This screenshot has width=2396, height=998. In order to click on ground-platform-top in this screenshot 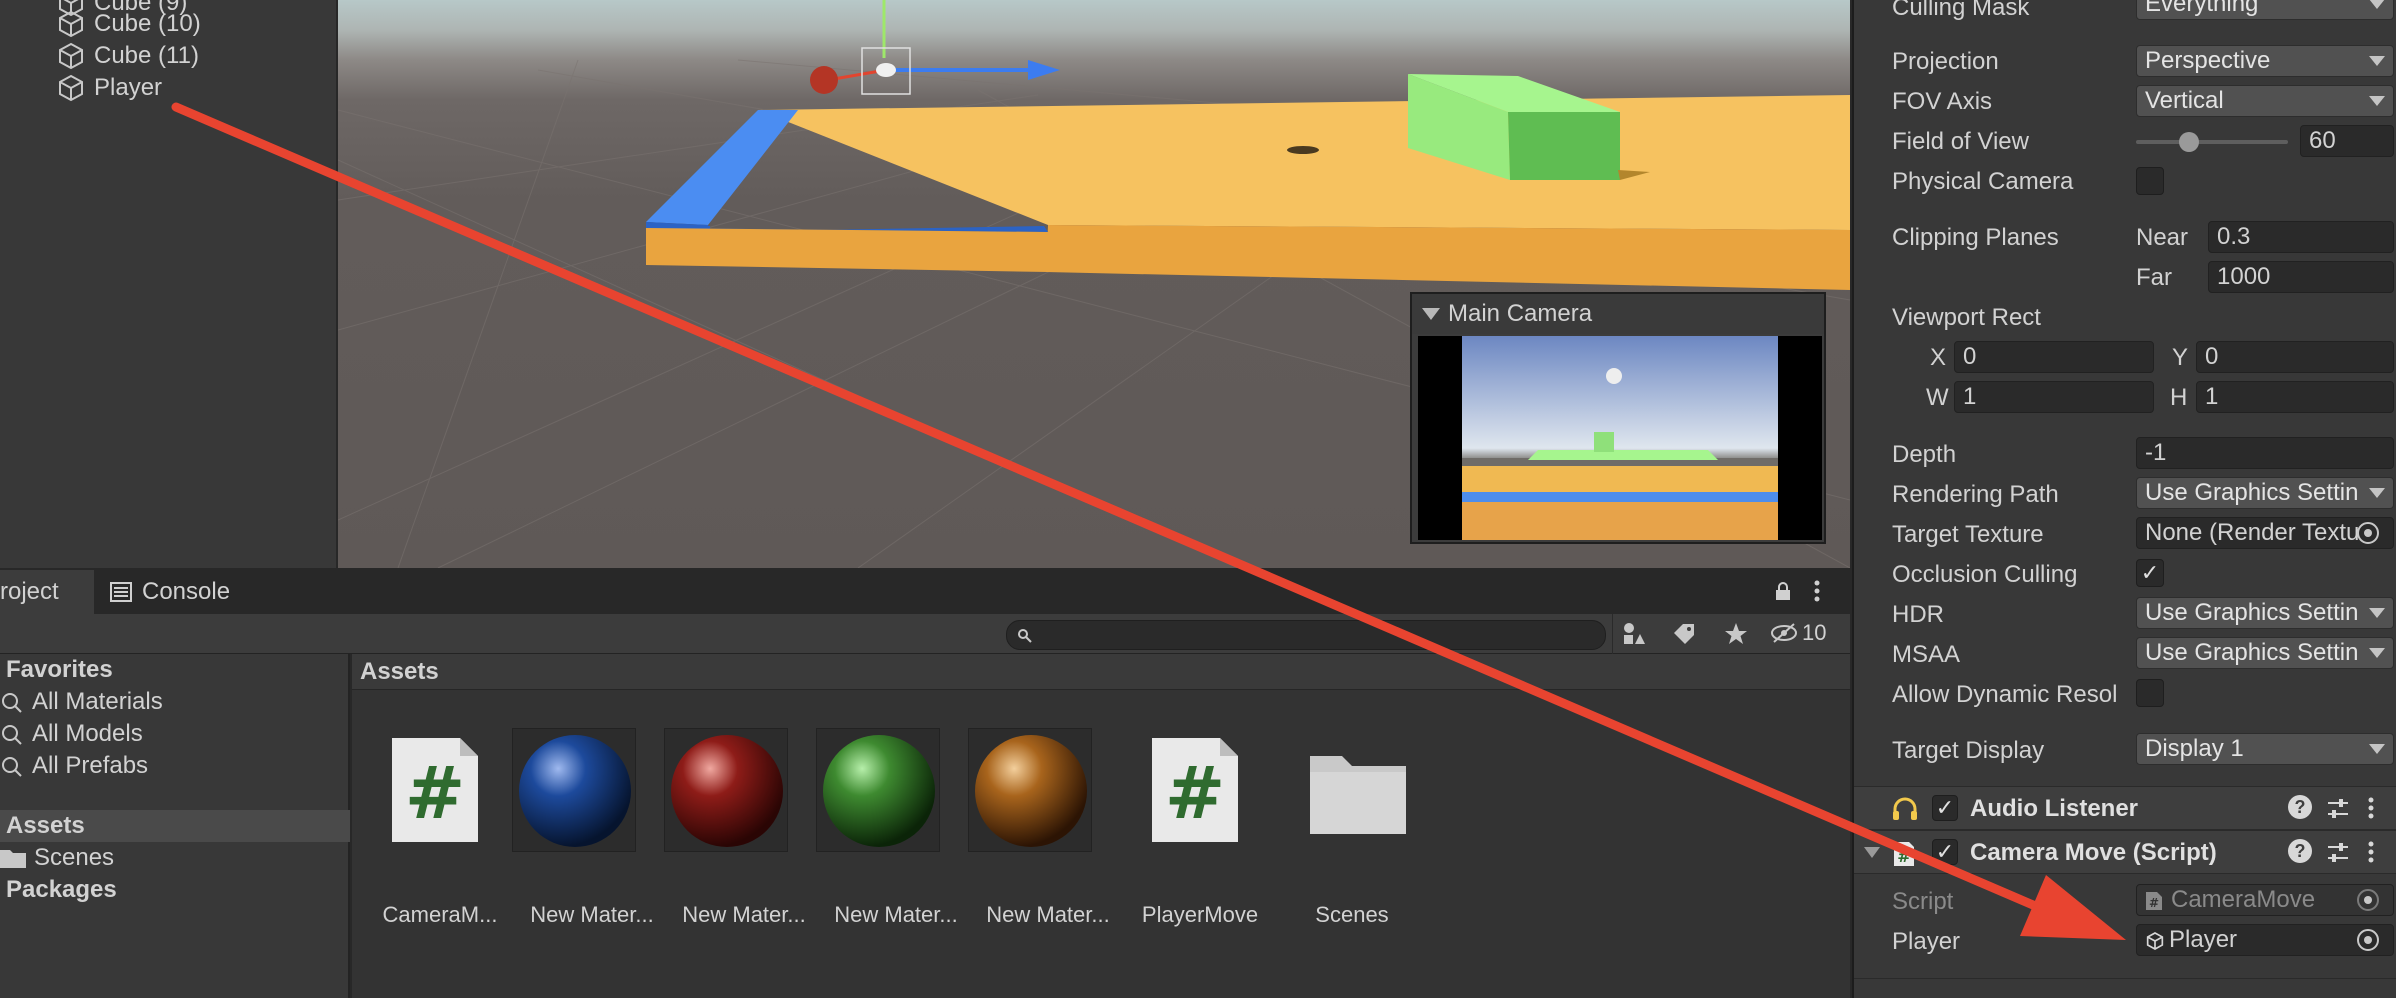, I will do `click(1304, 162)`.